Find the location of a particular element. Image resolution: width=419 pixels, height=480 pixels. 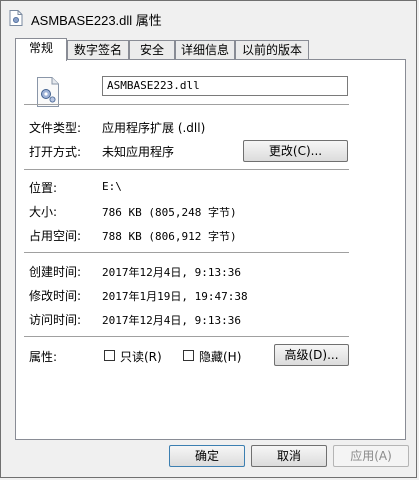

tab-strip: 常规 数字签名 安全 详细信息 以前的版本 is located at coordinates (210, 49).